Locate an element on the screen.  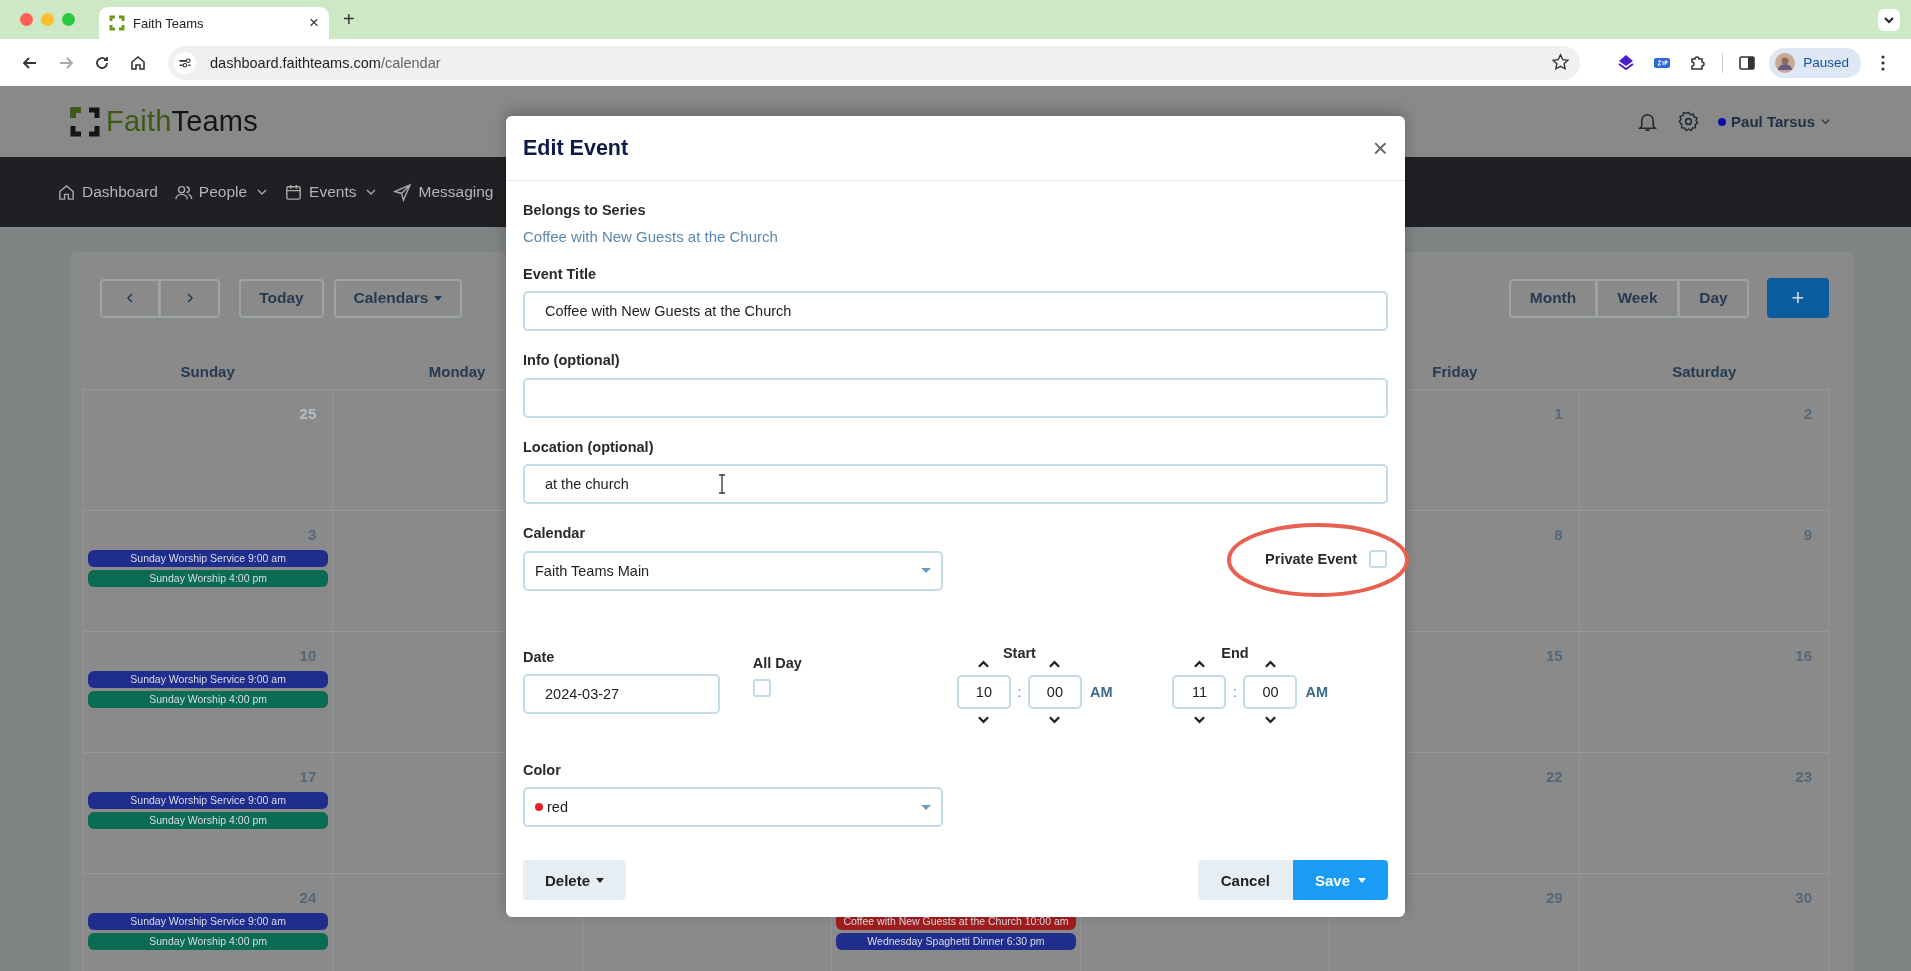
field-label: Location (optional) is located at coordinates (589, 446).